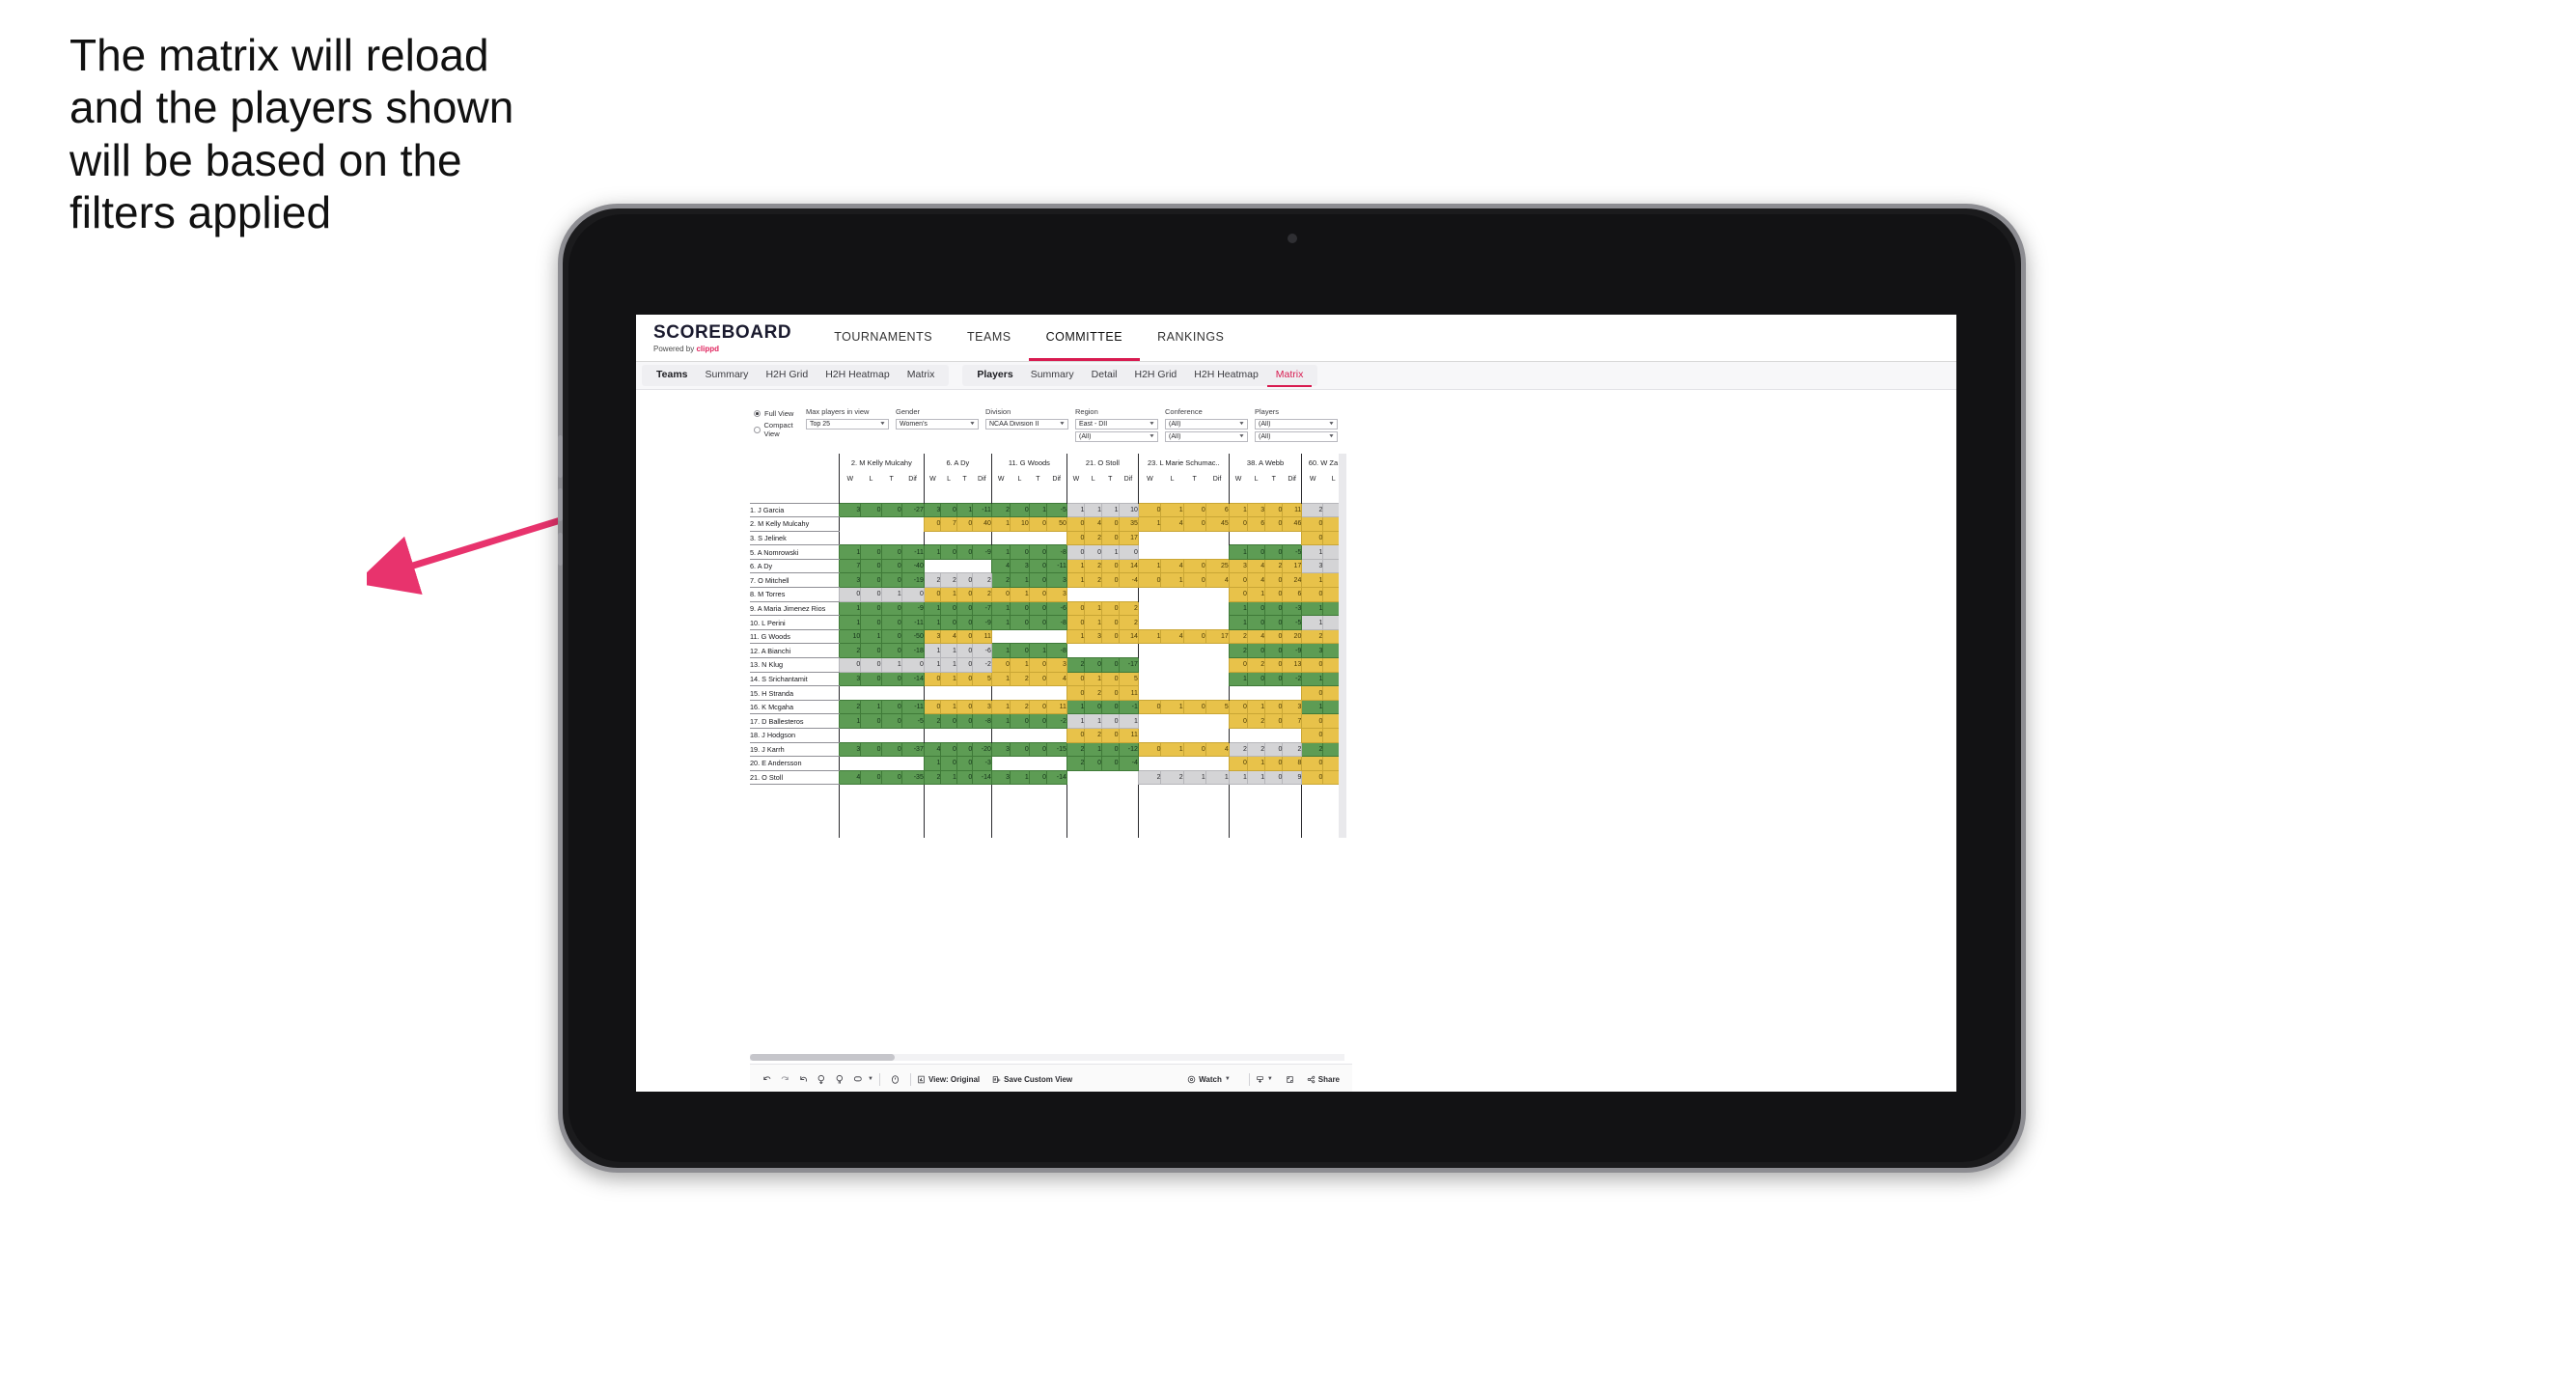  What do you see at coordinates (795, 608) in the screenshot?
I see `matrix-row-label: 9. A Maria Jimenez Rios` at bounding box center [795, 608].